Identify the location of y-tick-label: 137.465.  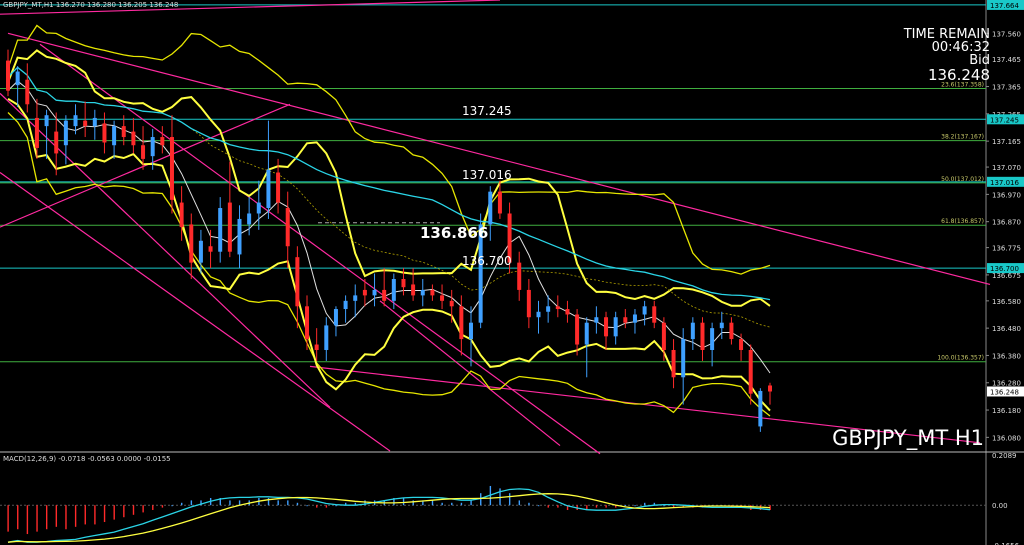
(1006, 60).